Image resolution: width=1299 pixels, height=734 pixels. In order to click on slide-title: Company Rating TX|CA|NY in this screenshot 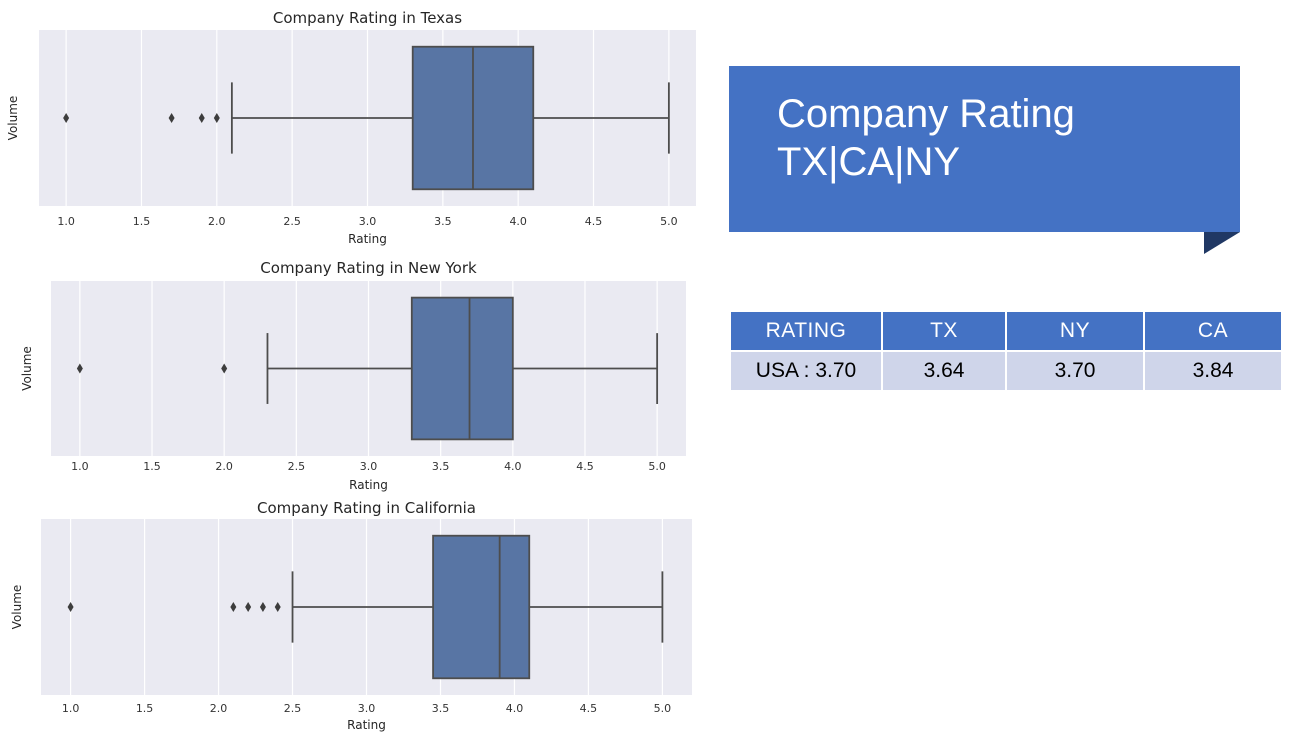, I will do `click(926, 138)`.